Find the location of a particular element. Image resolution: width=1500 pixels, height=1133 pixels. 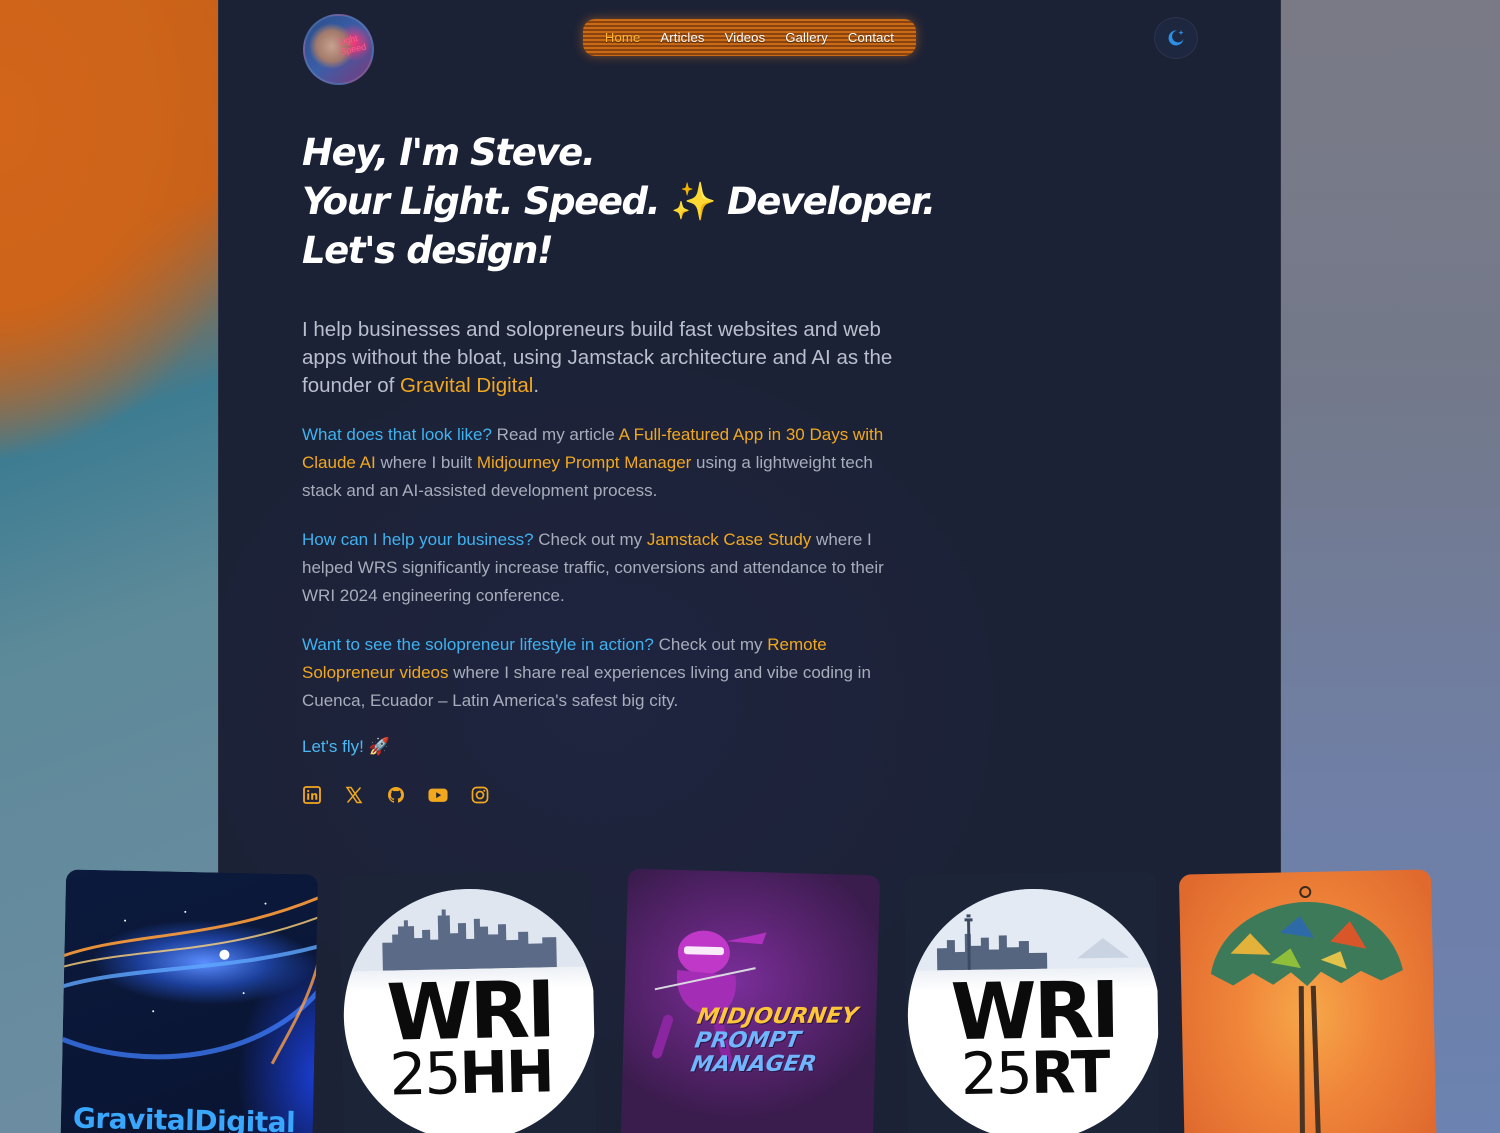

rocket-icon: 🚀 is located at coordinates (379, 746).